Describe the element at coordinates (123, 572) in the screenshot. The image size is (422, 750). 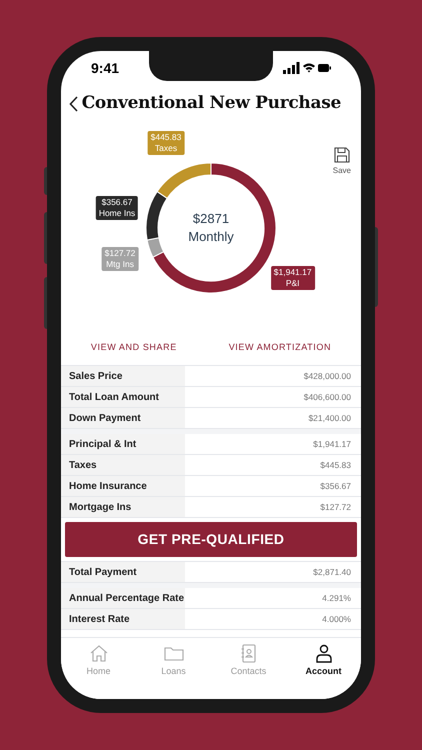
I see `row-label: Total Payment` at that location.